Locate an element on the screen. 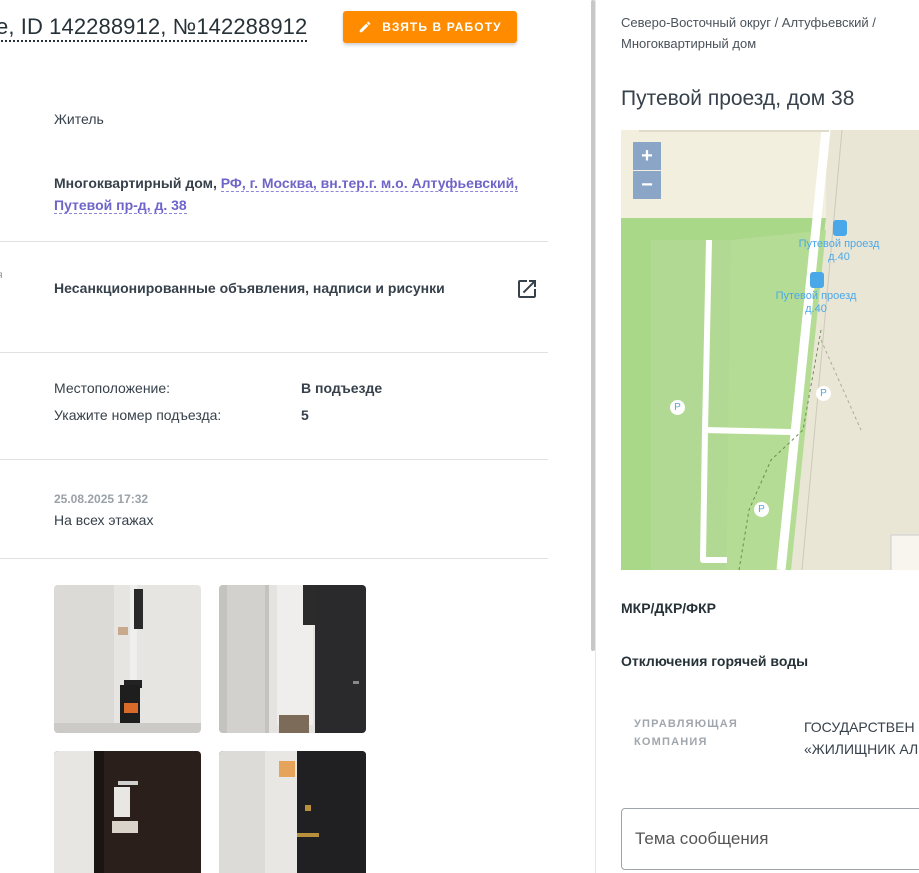 This screenshot has height=873, width=919. comment-date: 25.08.2025 17:32 is located at coordinates (101, 499).